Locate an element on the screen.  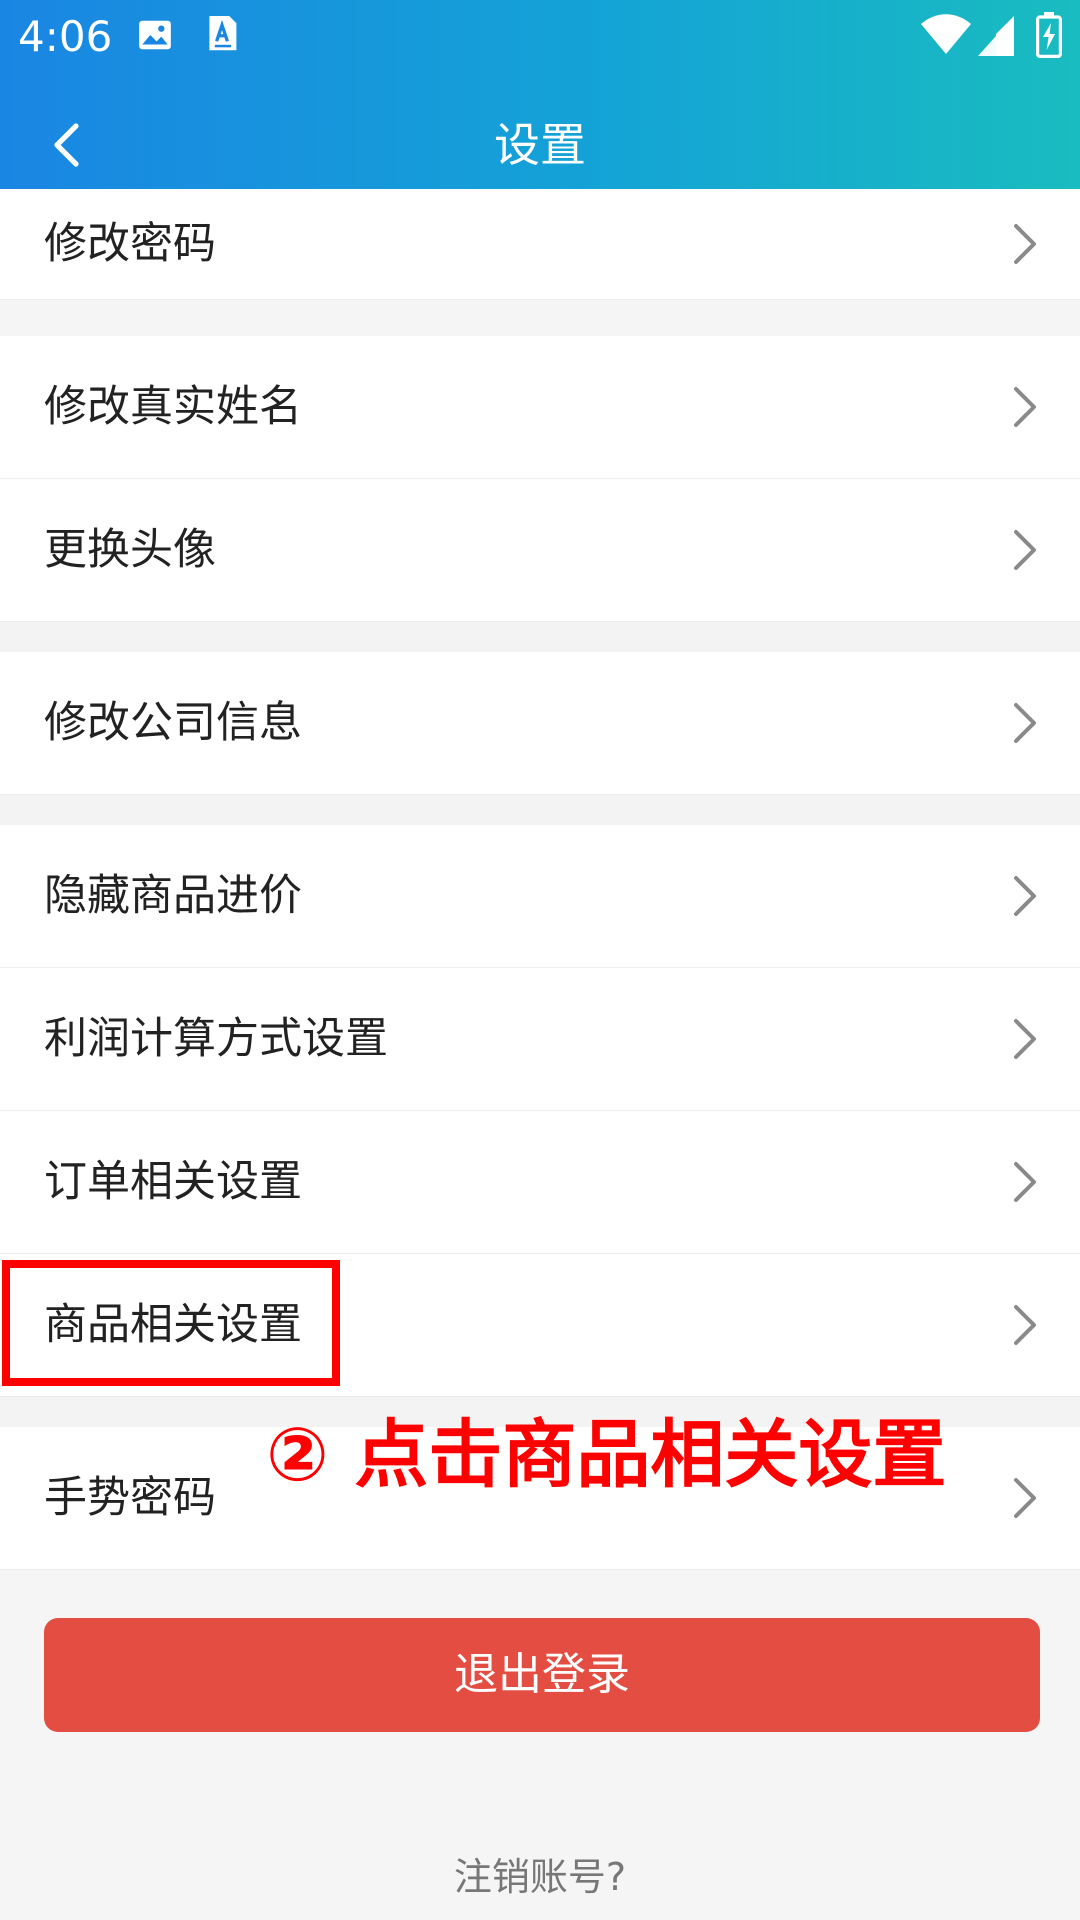
settings-item-company-info: 修改公司信息 is located at coordinates (540, 723).